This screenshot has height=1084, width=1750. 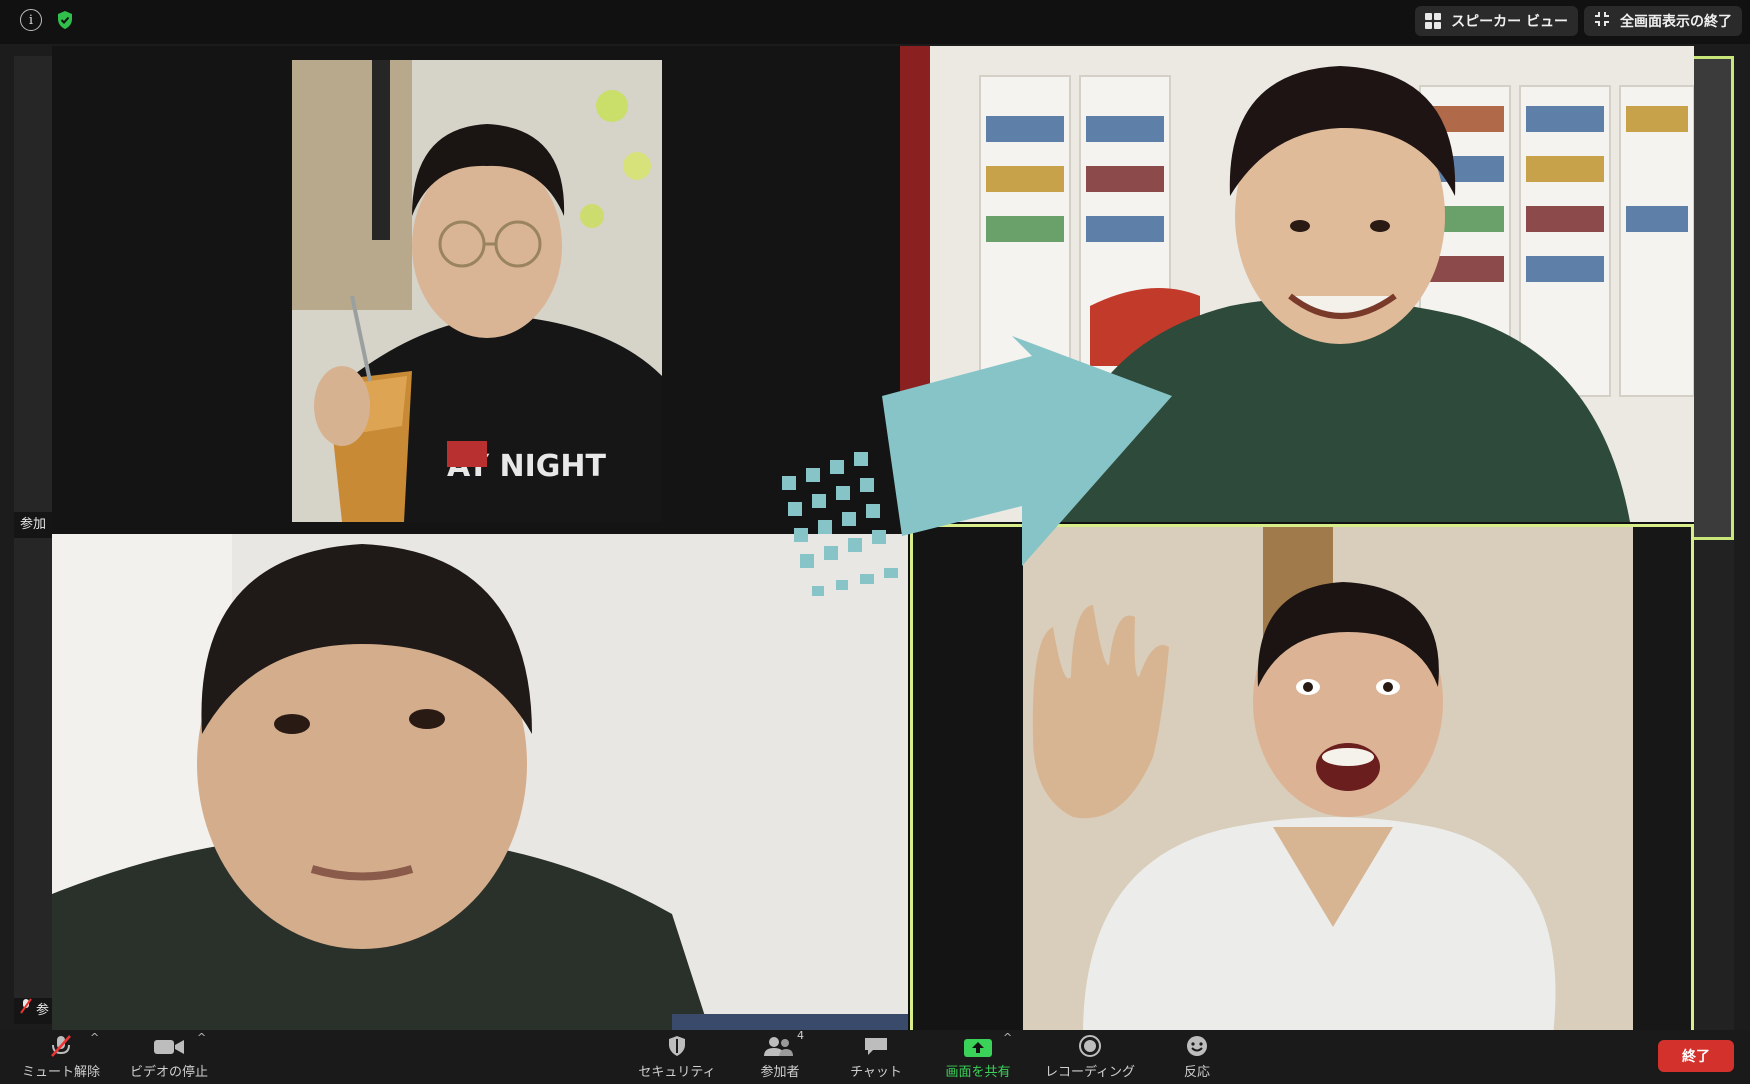 I want to click on end-meeting-button: 終了, so click(x=1696, y=1056).